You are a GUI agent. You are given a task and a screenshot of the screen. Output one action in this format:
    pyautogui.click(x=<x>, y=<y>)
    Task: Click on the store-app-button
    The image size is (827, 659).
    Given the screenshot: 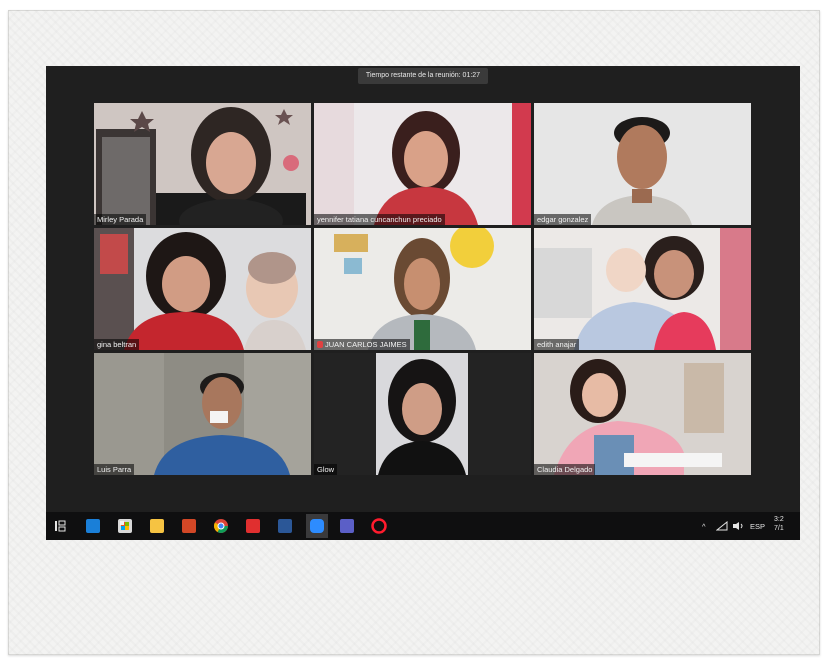 What is the action you would take?
    pyautogui.click(x=125, y=526)
    